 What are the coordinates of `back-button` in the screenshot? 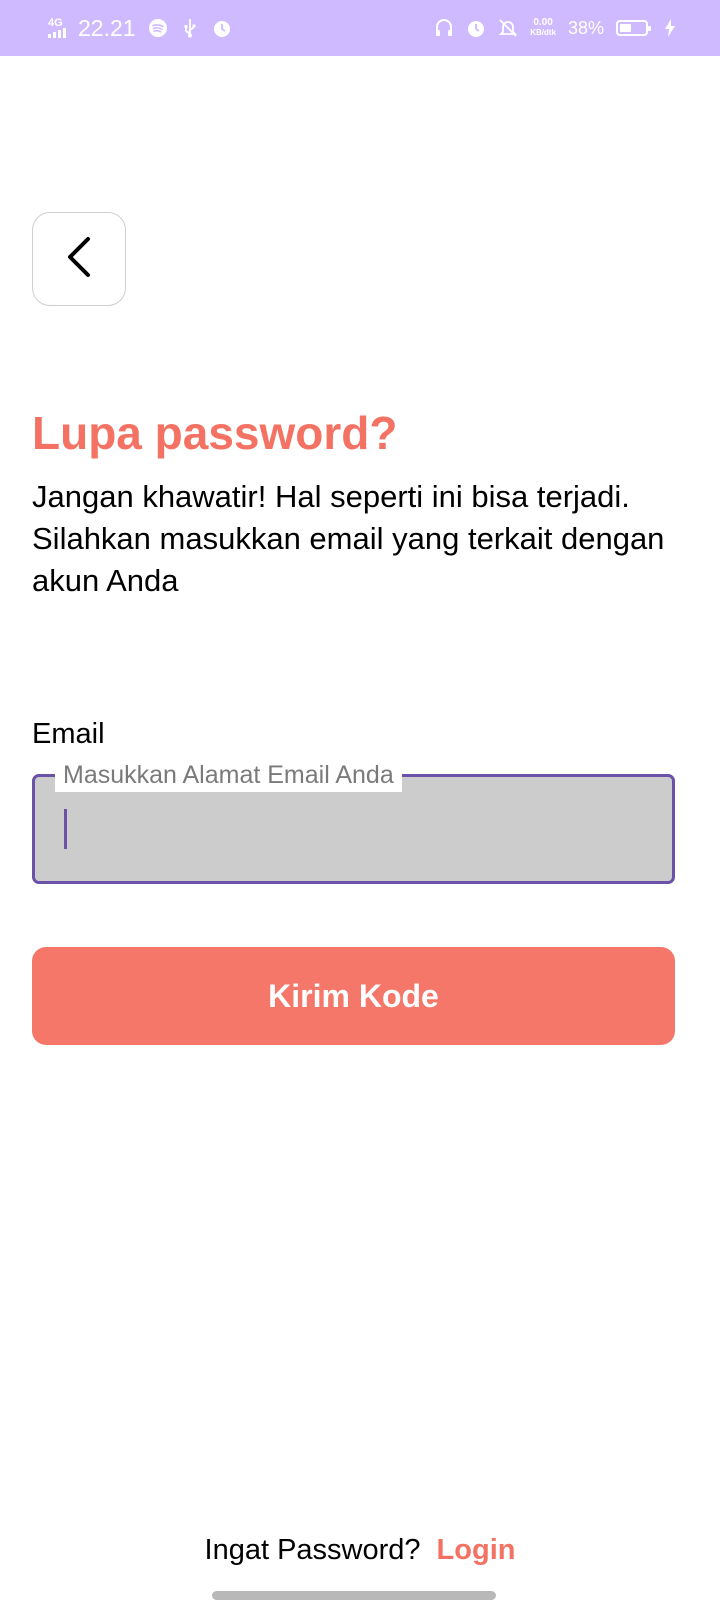 It's located at (79, 259).